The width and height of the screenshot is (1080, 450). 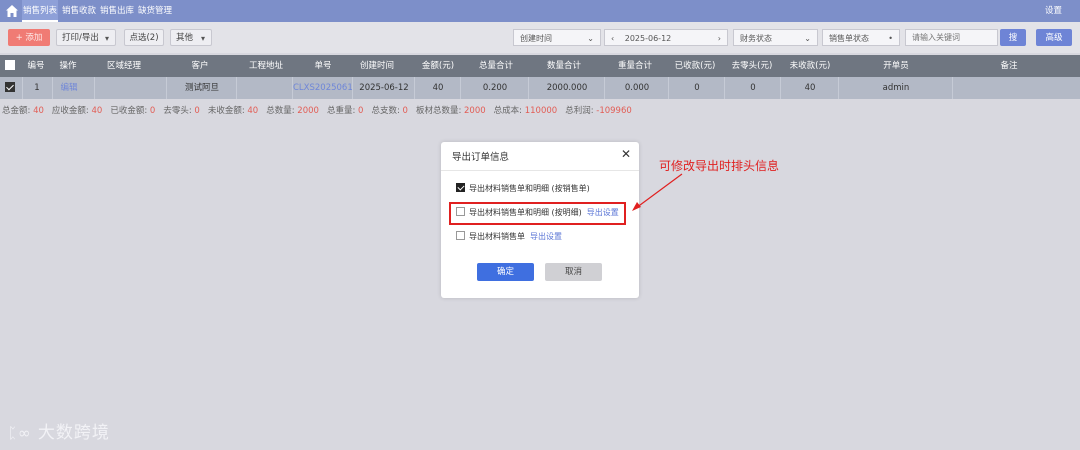 I want to click on header-creator: 开单员, so click(x=896, y=66).